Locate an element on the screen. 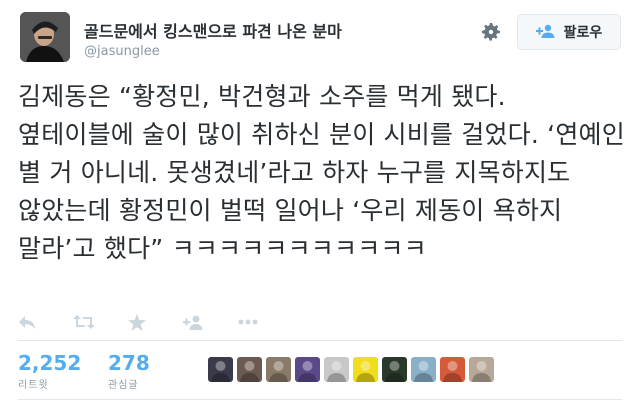  follow-button: 팔로우 is located at coordinates (569, 32).